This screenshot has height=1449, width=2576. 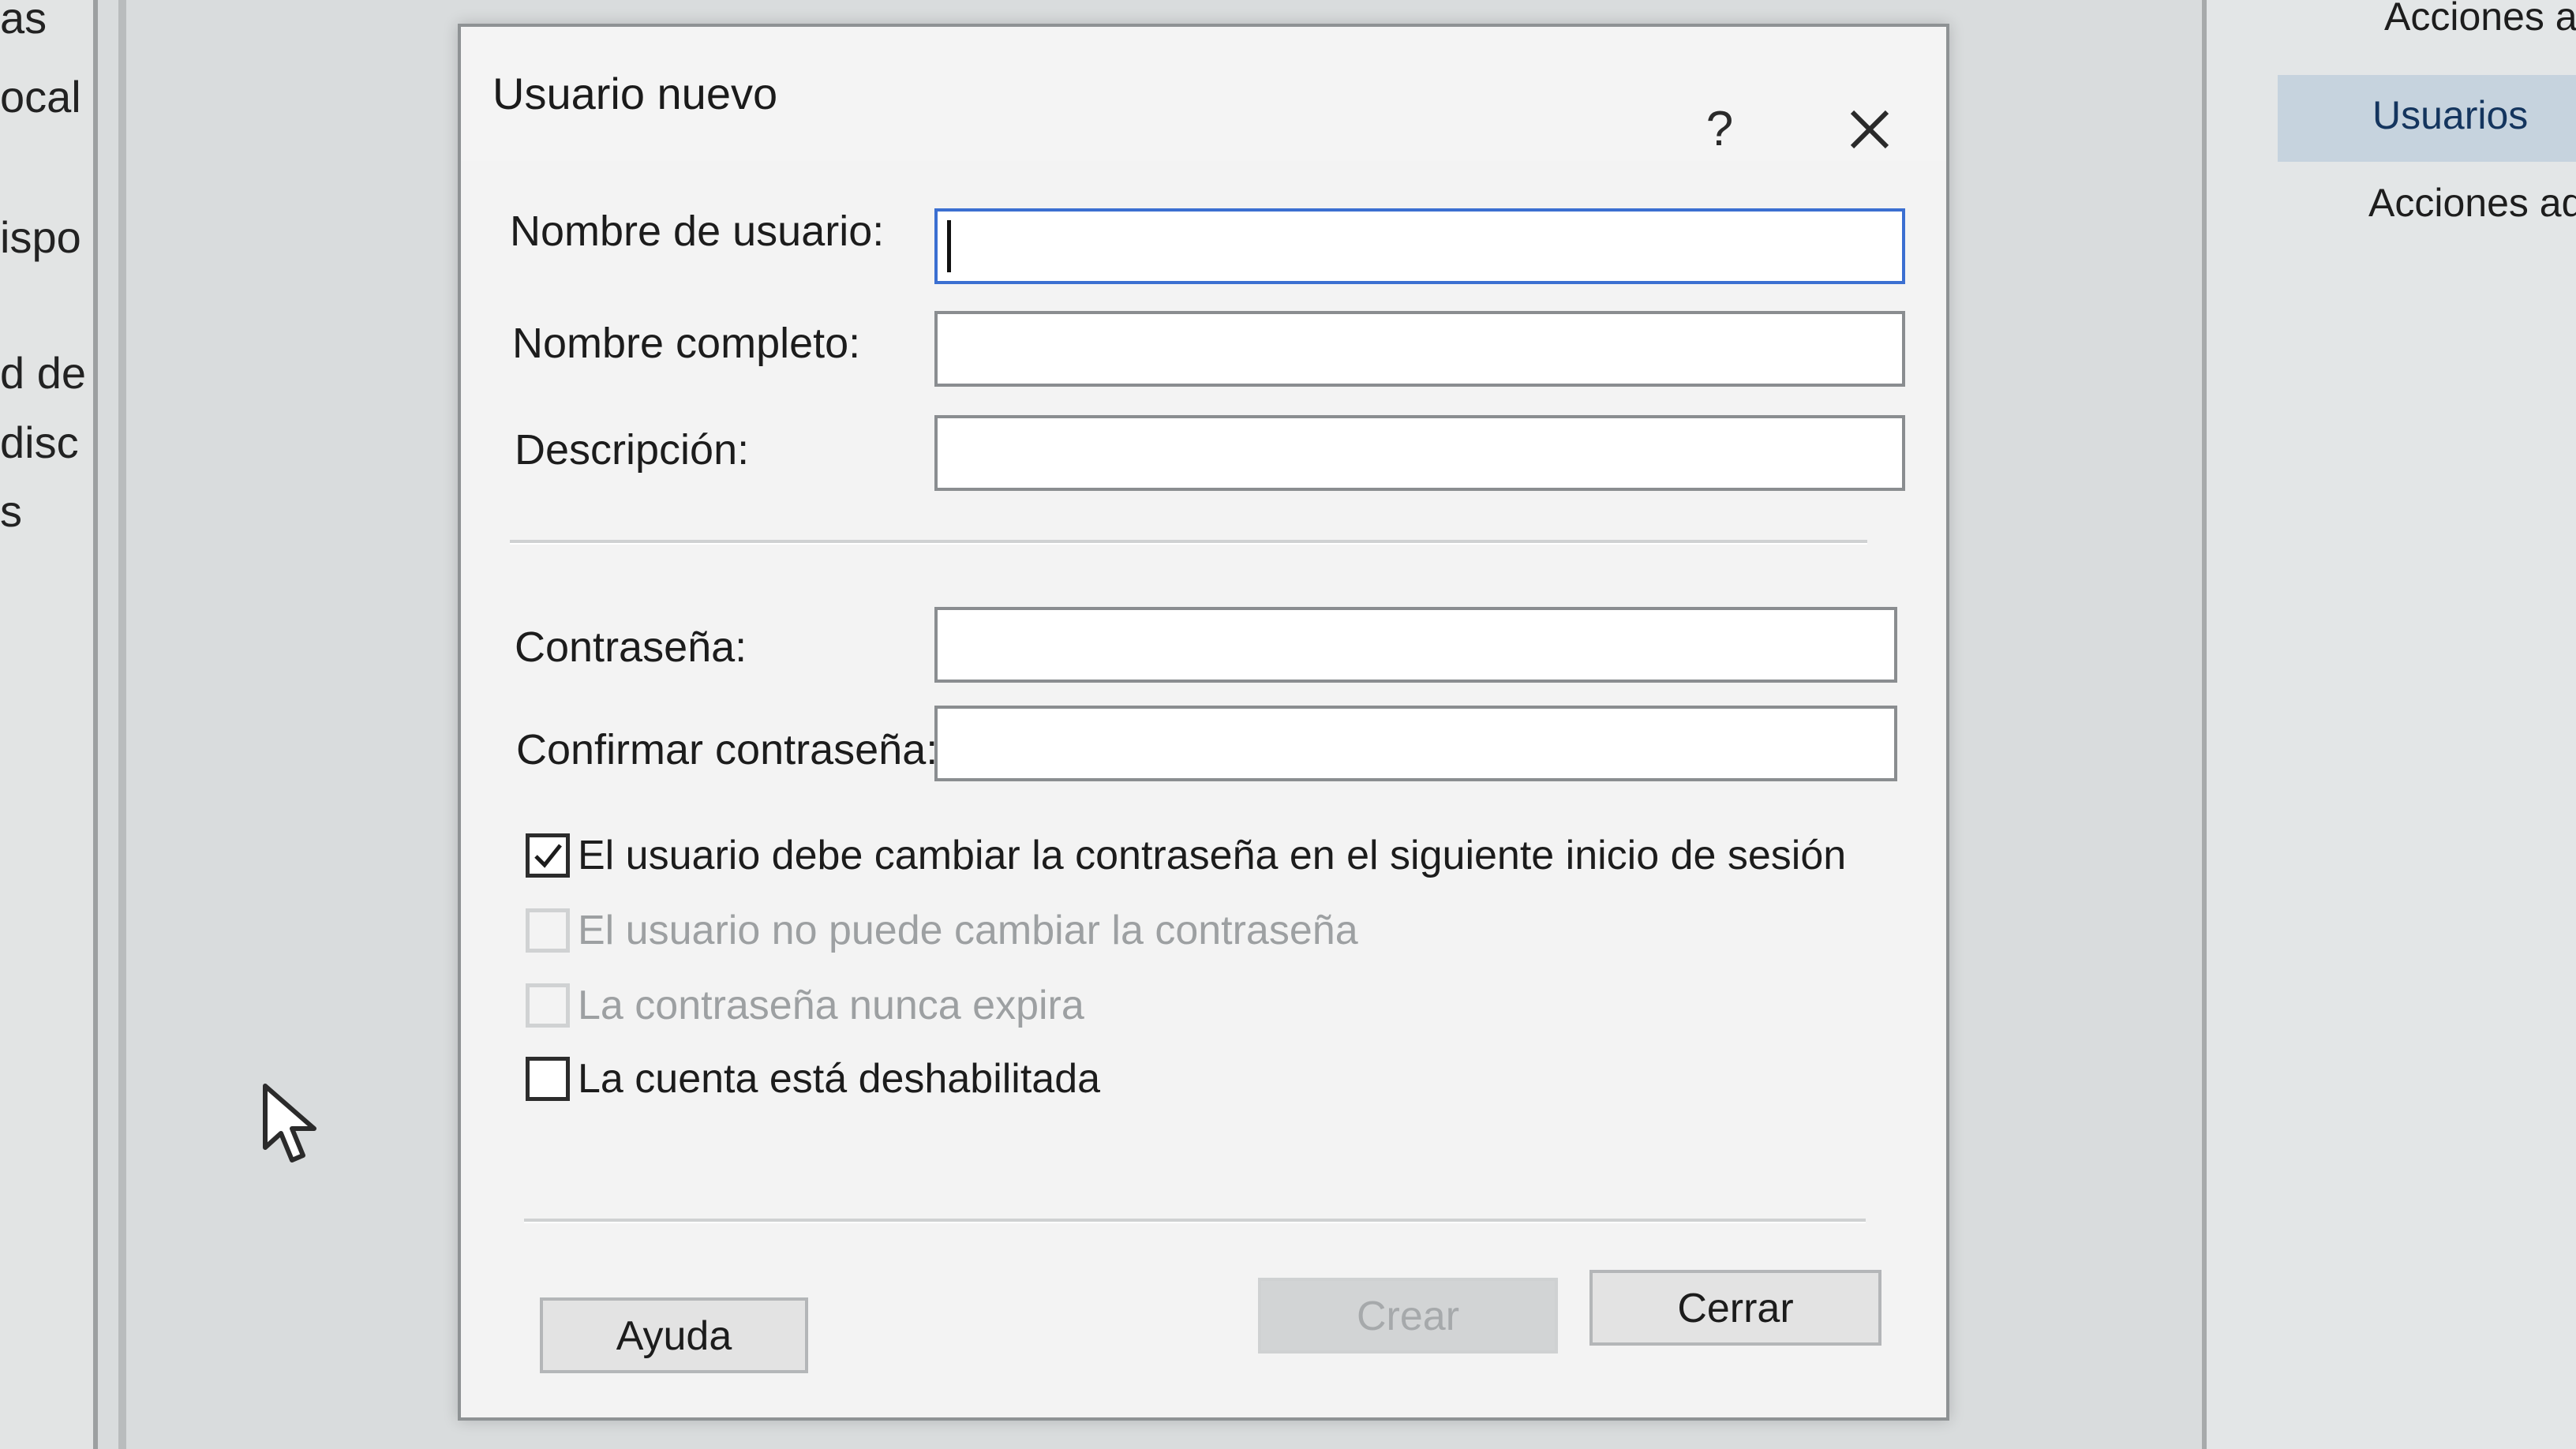 I want to click on confirm-password-label: Confirmar contraseña:, so click(x=727, y=749).